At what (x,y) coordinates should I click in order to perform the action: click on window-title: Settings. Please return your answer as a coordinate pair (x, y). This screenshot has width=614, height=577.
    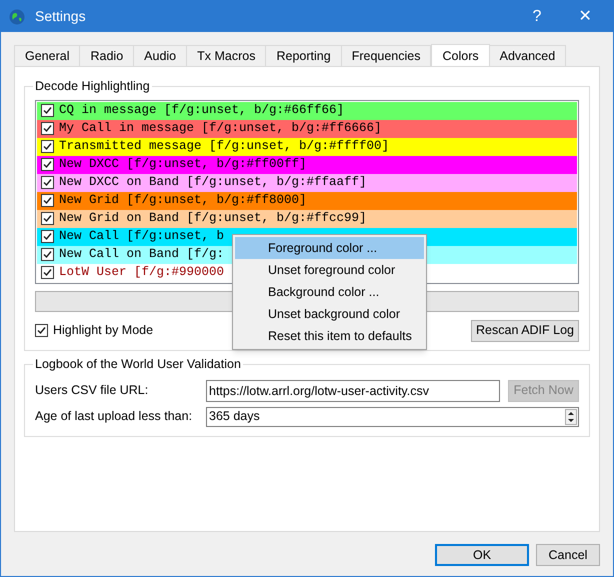
    Looking at the image, I should click on (61, 16).